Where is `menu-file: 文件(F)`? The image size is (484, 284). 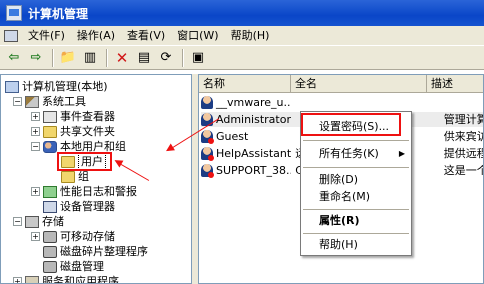
menu-file: 文件(F) is located at coordinates (46, 36).